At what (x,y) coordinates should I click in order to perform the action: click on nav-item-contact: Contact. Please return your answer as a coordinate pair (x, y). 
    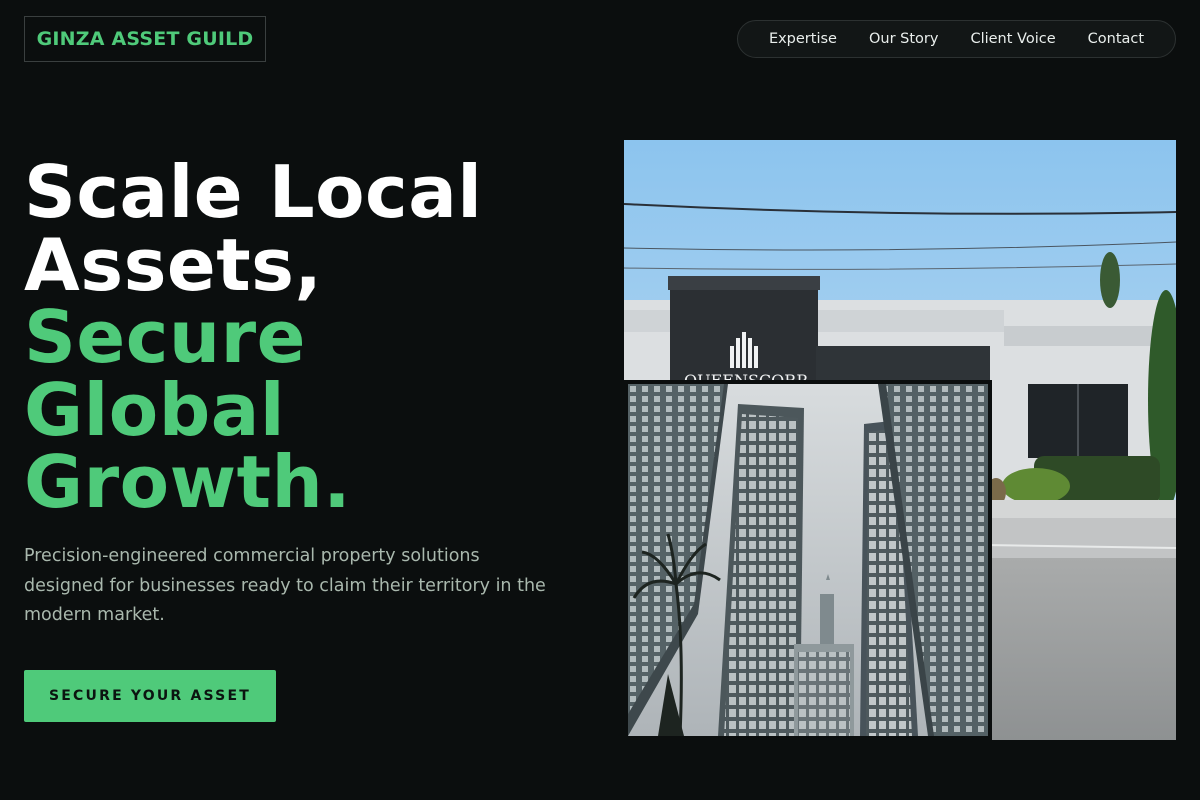
    Looking at the image, I should click on (1116, 39).